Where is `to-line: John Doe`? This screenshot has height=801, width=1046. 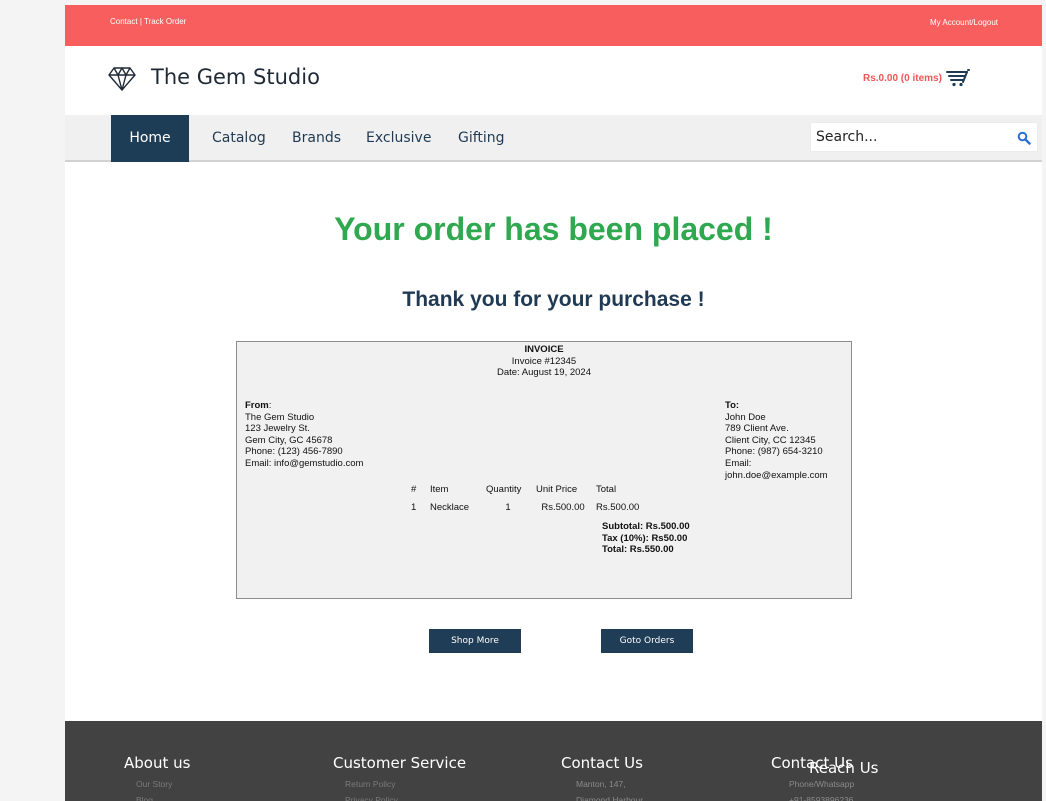
to-line: John Doe is located at coordinates (745, 417).